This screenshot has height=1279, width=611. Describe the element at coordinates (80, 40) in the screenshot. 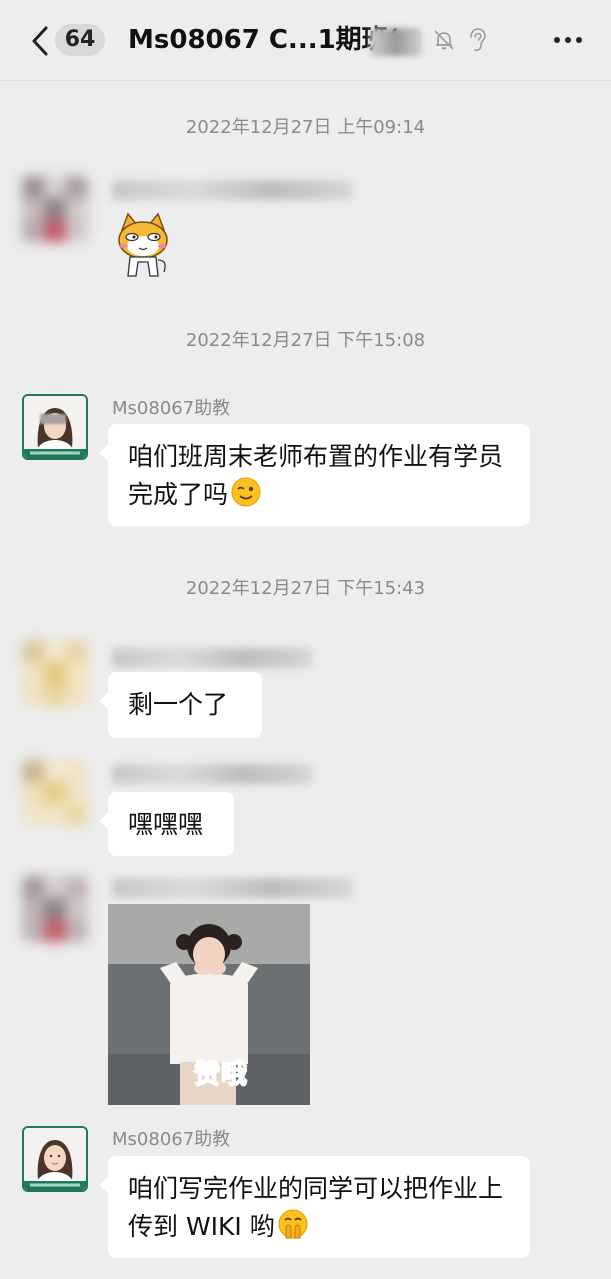

I see `unread-count-badge: 64` at that location.